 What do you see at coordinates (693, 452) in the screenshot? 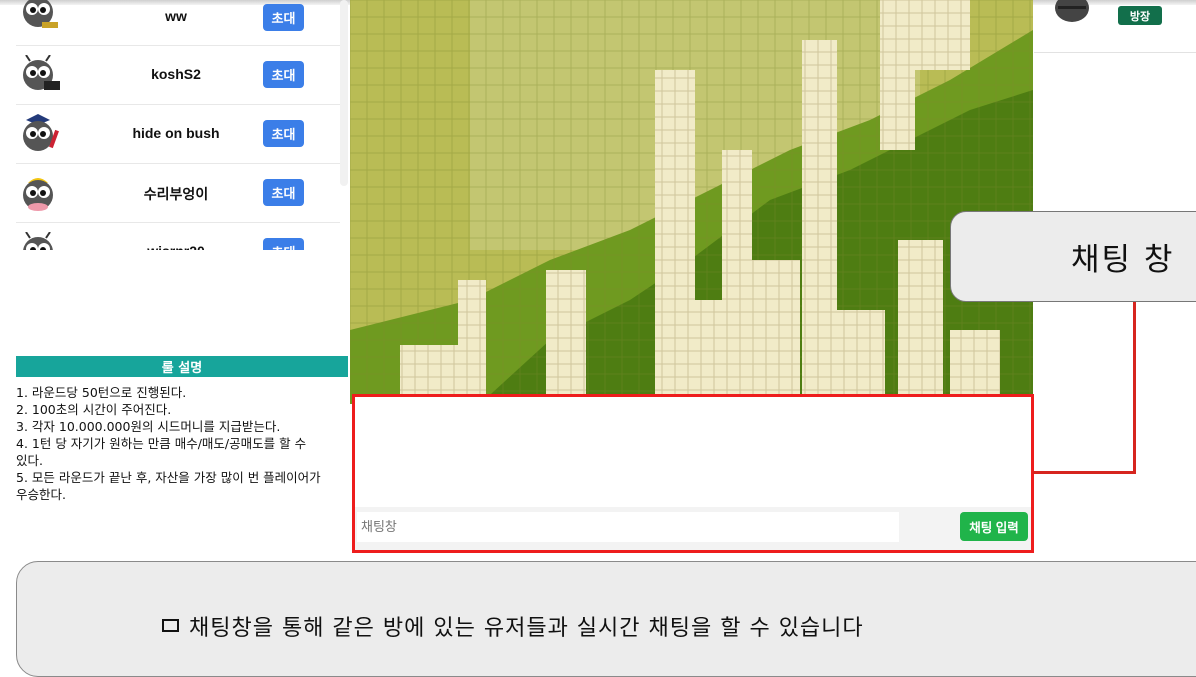
I see `chat-messages` at bounding box center [693, 452].